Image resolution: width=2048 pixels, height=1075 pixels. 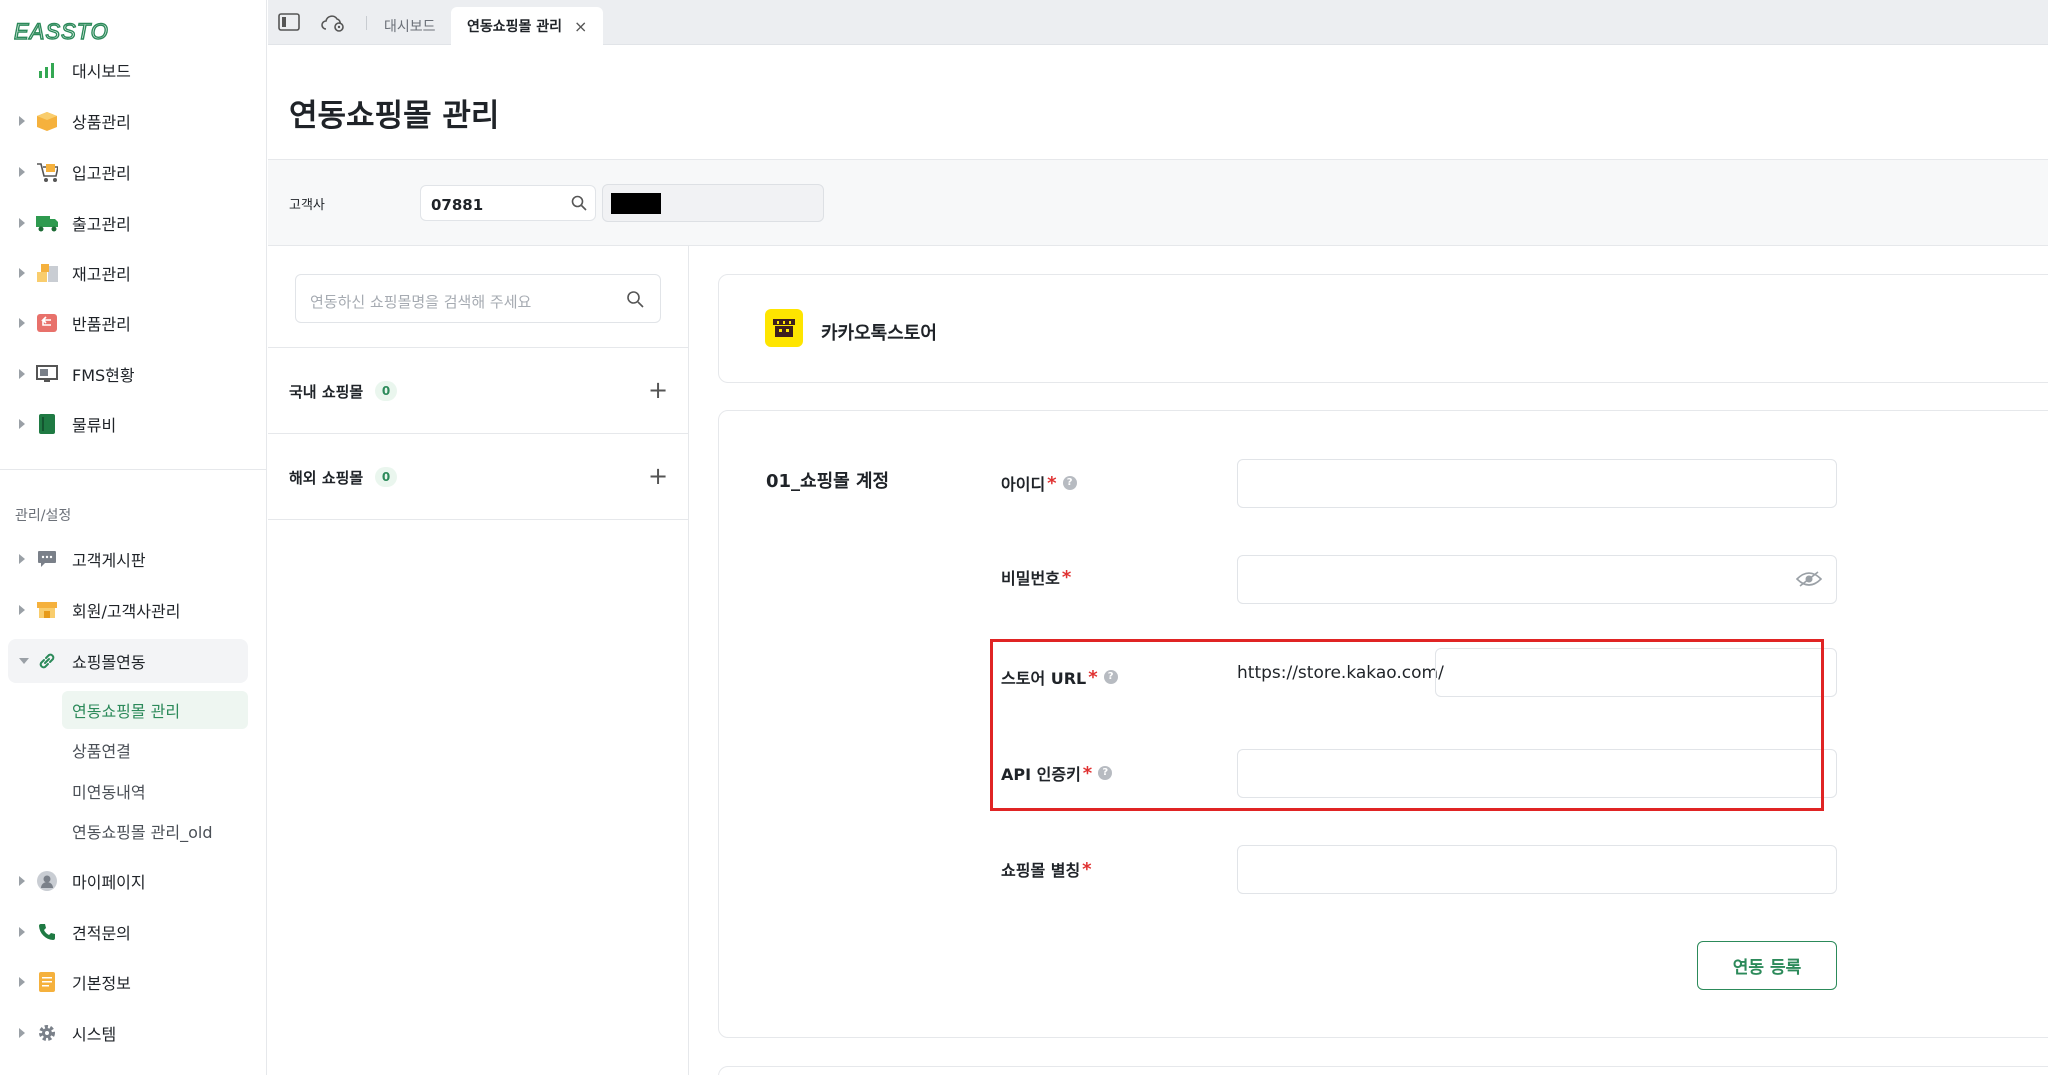 What do you see at coordinates (580, 26) in the screenshot?
I see `close-icon: ×` at bounding box center [580, 26].